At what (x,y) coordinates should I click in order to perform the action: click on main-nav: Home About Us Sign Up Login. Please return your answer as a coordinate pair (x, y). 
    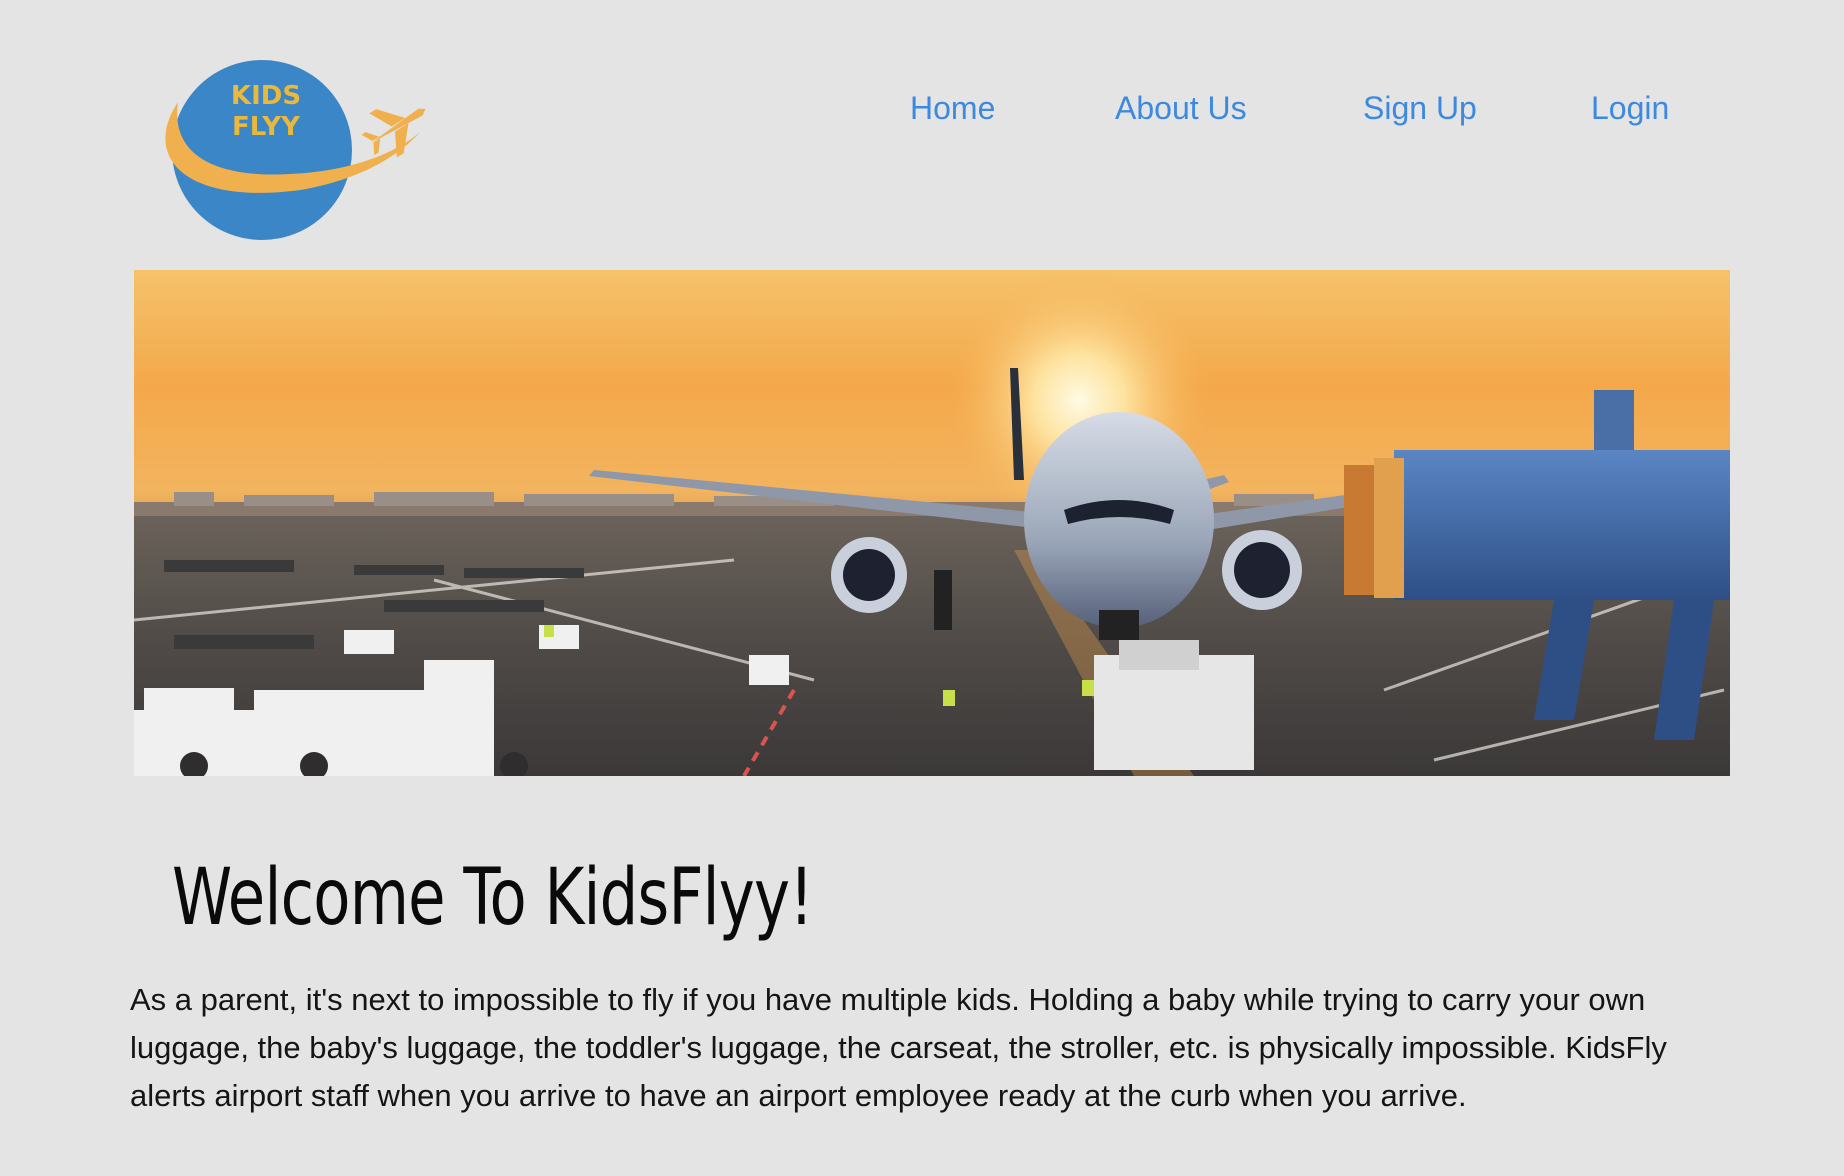
    Looking at the image, I should click on (922, 108).